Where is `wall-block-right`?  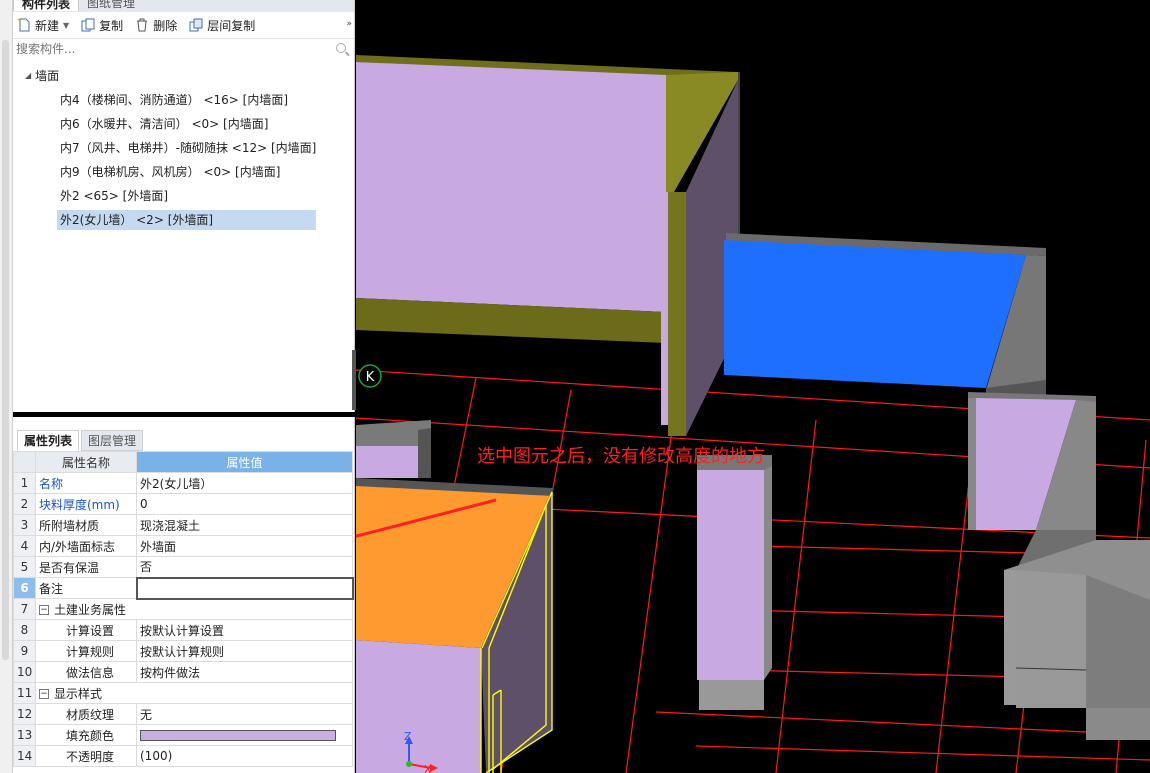 wall-block-right is located at coordinates (1059, 566).